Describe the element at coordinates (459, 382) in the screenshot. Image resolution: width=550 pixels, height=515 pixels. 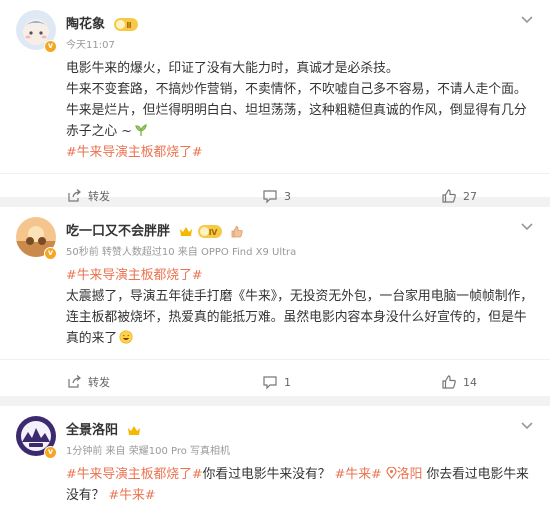
I see `like-button: 14` at that location.